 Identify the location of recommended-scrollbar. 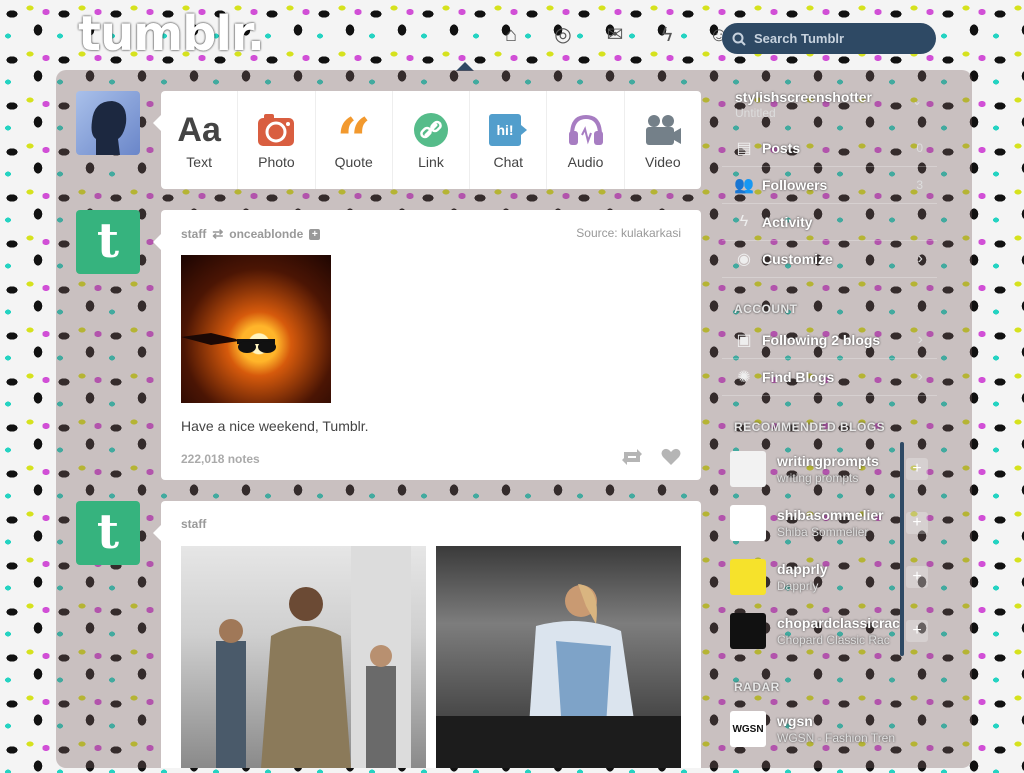
(902, 549).